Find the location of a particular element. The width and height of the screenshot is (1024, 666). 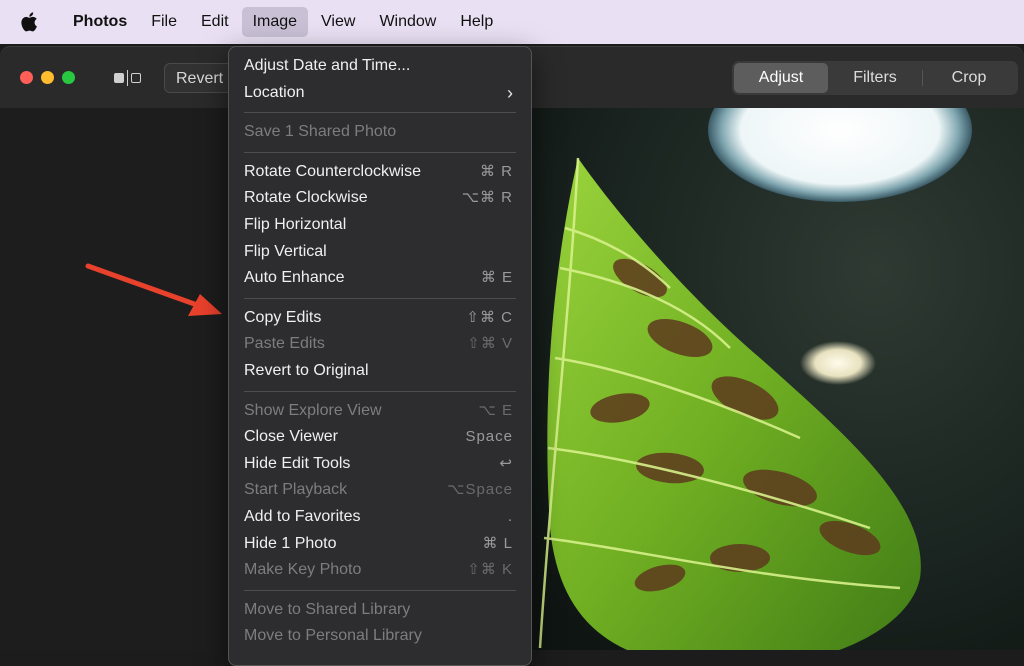

menu-item-rotate-clockwise: Rotate Clockwise ⌥⌘ R is located at coordinates (380, 198).